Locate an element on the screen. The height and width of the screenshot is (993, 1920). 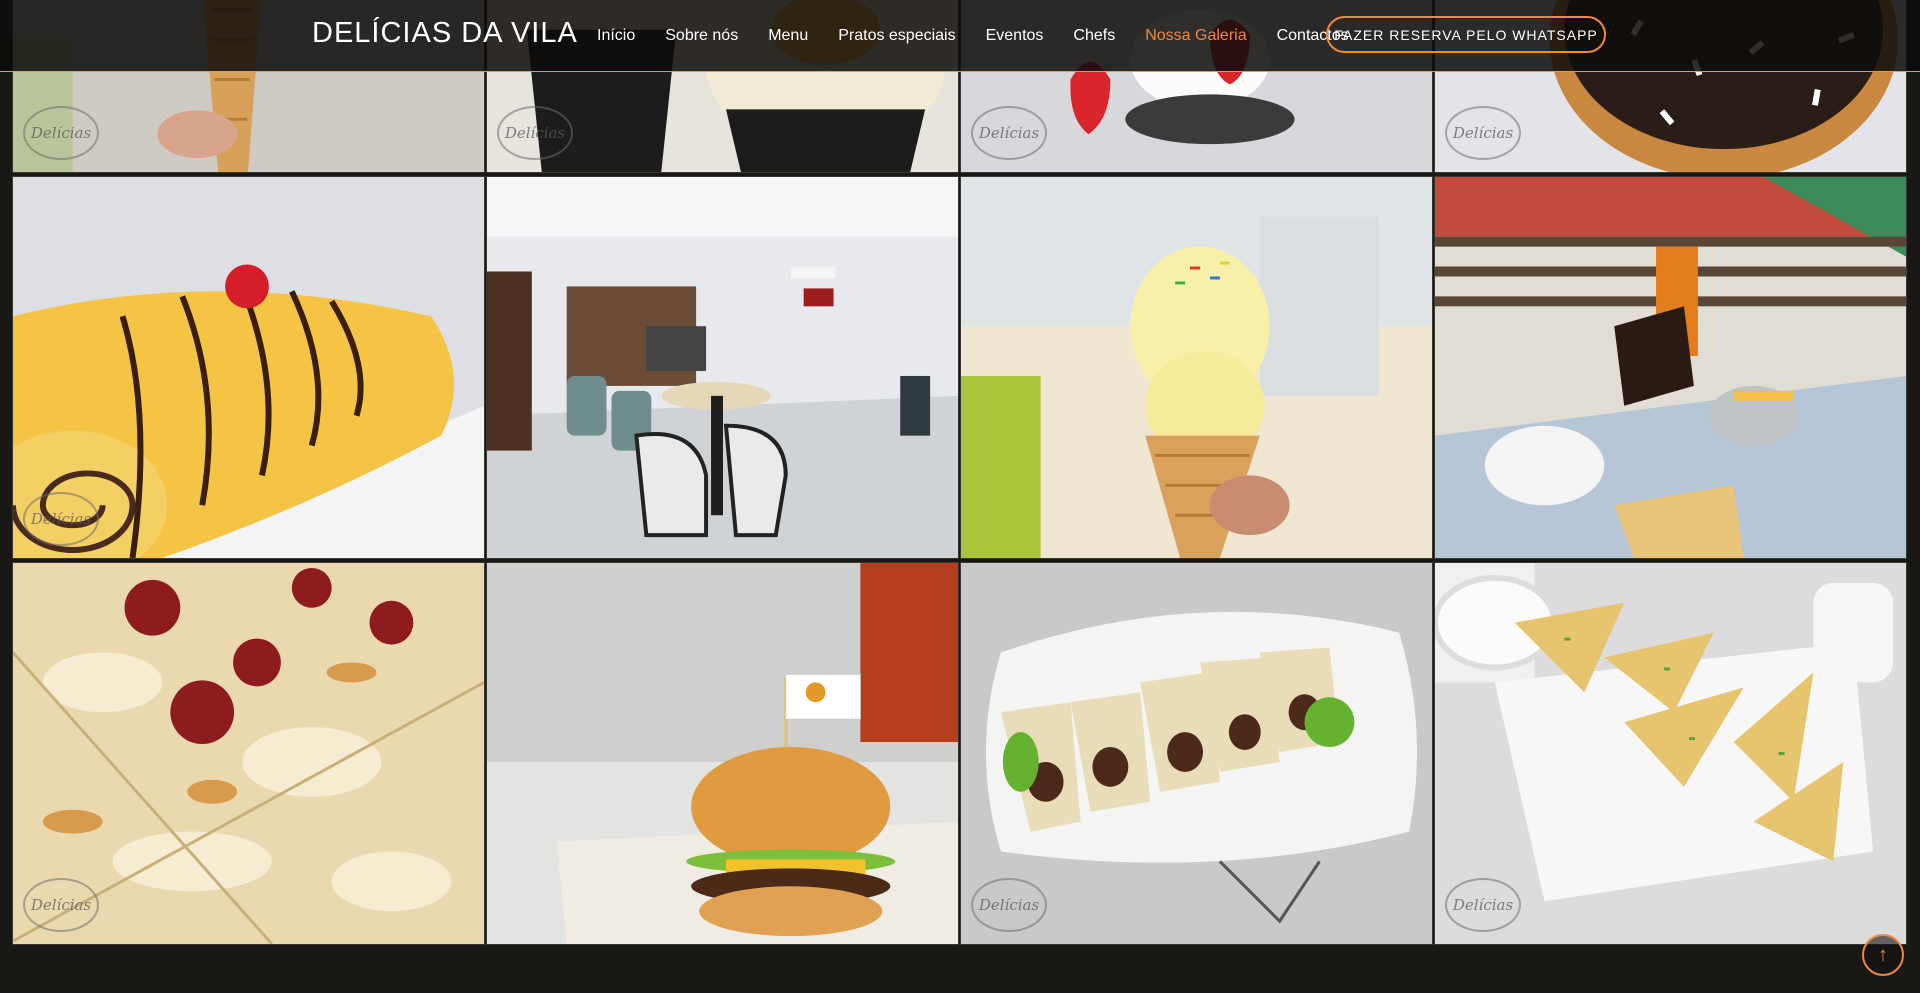
brand-logo: DELÍCIAS DA VILA is located at coordinates (445, 33).